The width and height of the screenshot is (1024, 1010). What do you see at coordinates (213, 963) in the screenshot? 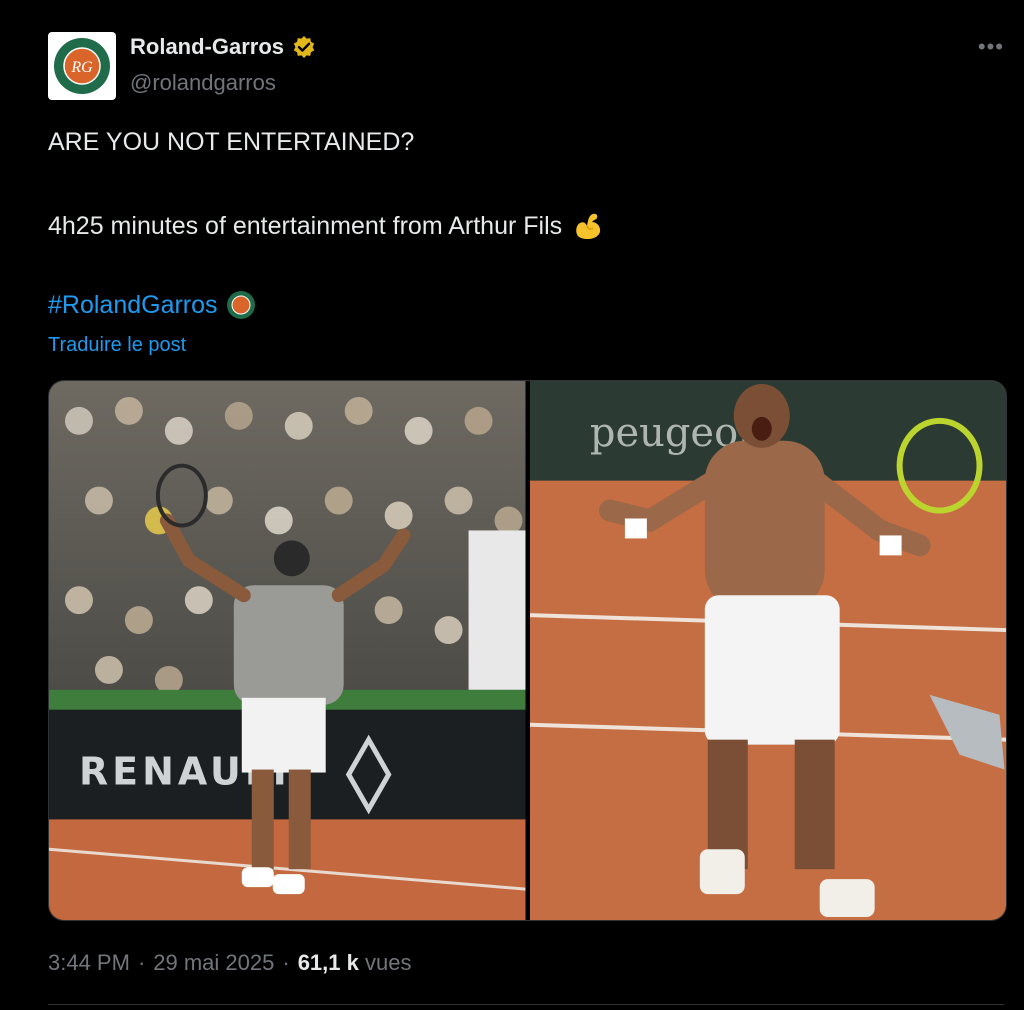
I see `post-date: 29 mai 2025` at bounding box center [213, 963].